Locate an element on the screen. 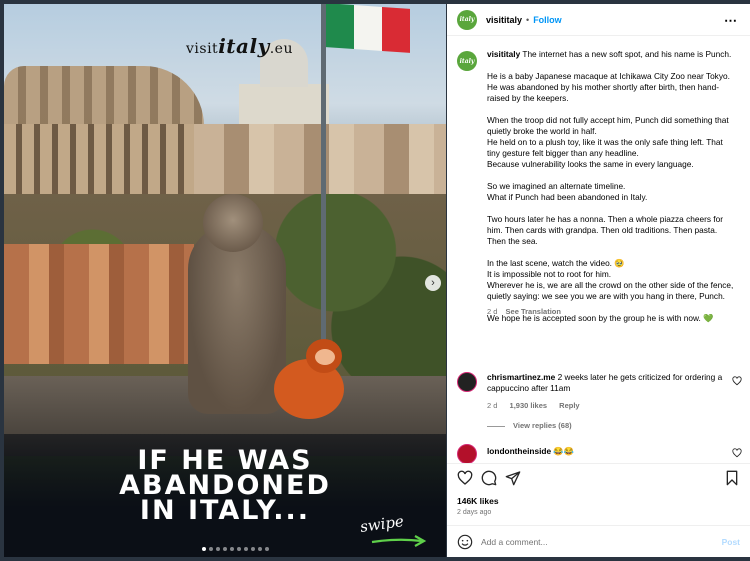 This screenshot has width=750, height=561. flag-stripe-red is located at coordinates (396, 29).